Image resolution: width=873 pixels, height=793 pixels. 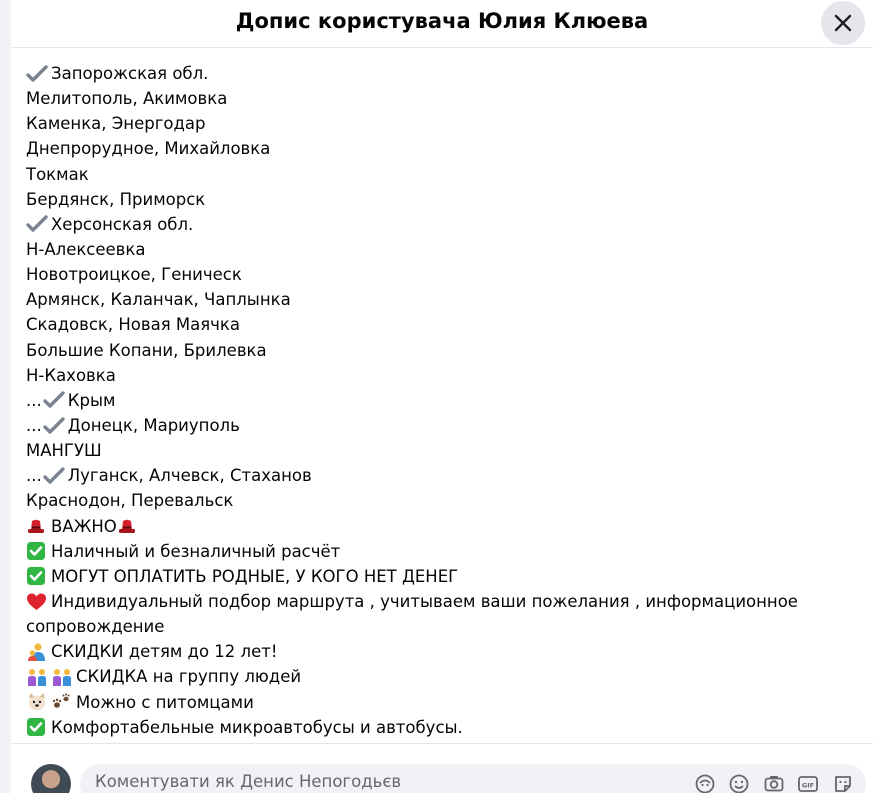 I want to click on post-line-text: Новотроицкое, Геническ, so click(x=134, y=275).